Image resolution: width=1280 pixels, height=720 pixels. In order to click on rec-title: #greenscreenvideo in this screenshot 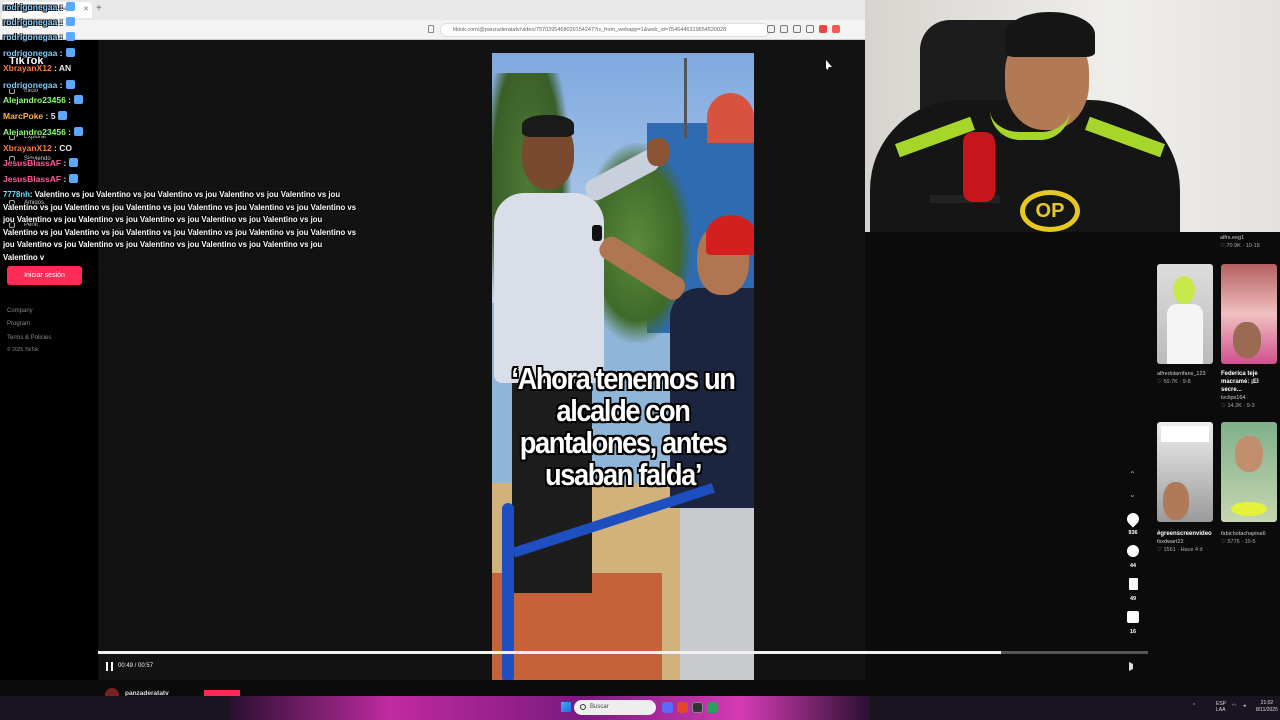, I will do `click(1186, 534)`.